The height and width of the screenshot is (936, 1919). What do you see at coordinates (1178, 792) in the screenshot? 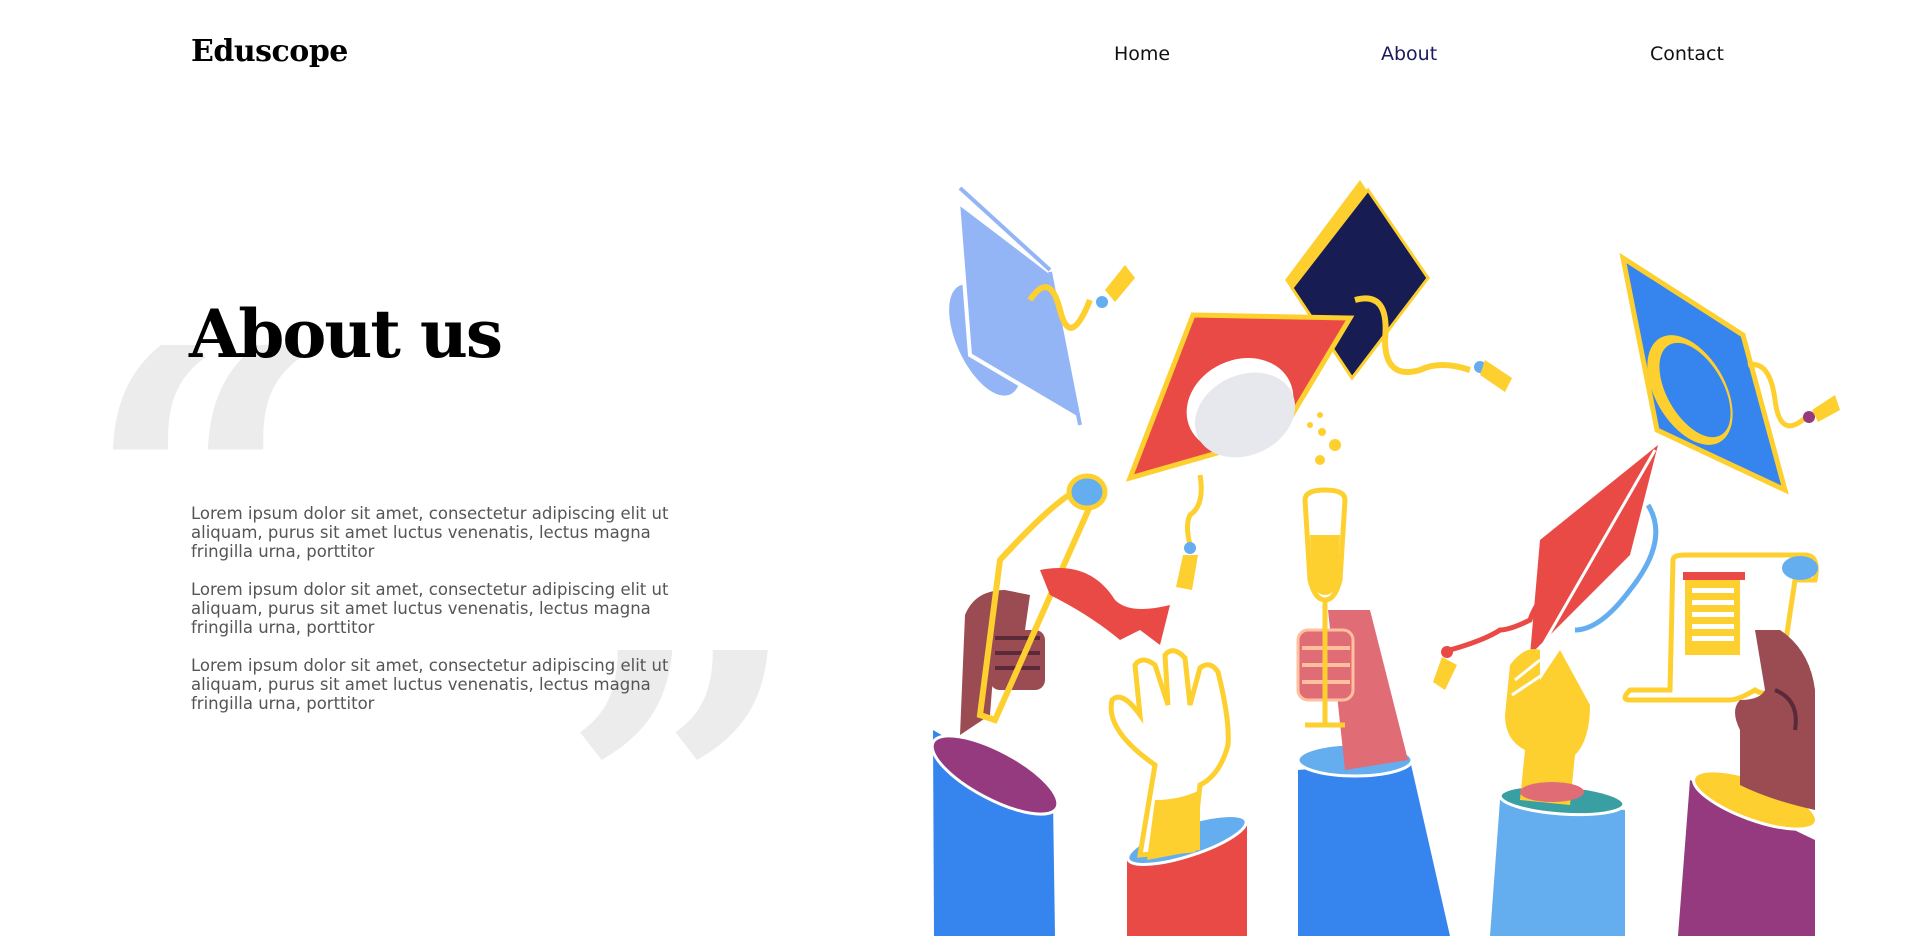
I see `open-hand-icon` at bounding box center [1178, 792].